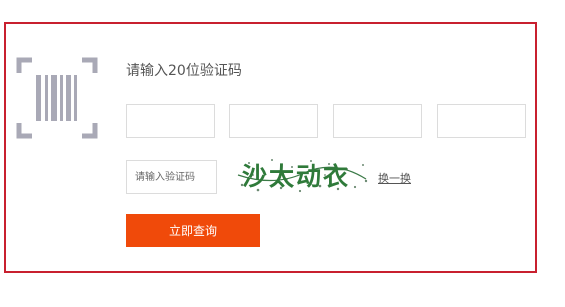 This screenshot has width=565, height=307. What do you see at coordinates (296, 176) in the screenshot?
I see `captcha-text: 沙太动衣` at bounding box center [296, 176].